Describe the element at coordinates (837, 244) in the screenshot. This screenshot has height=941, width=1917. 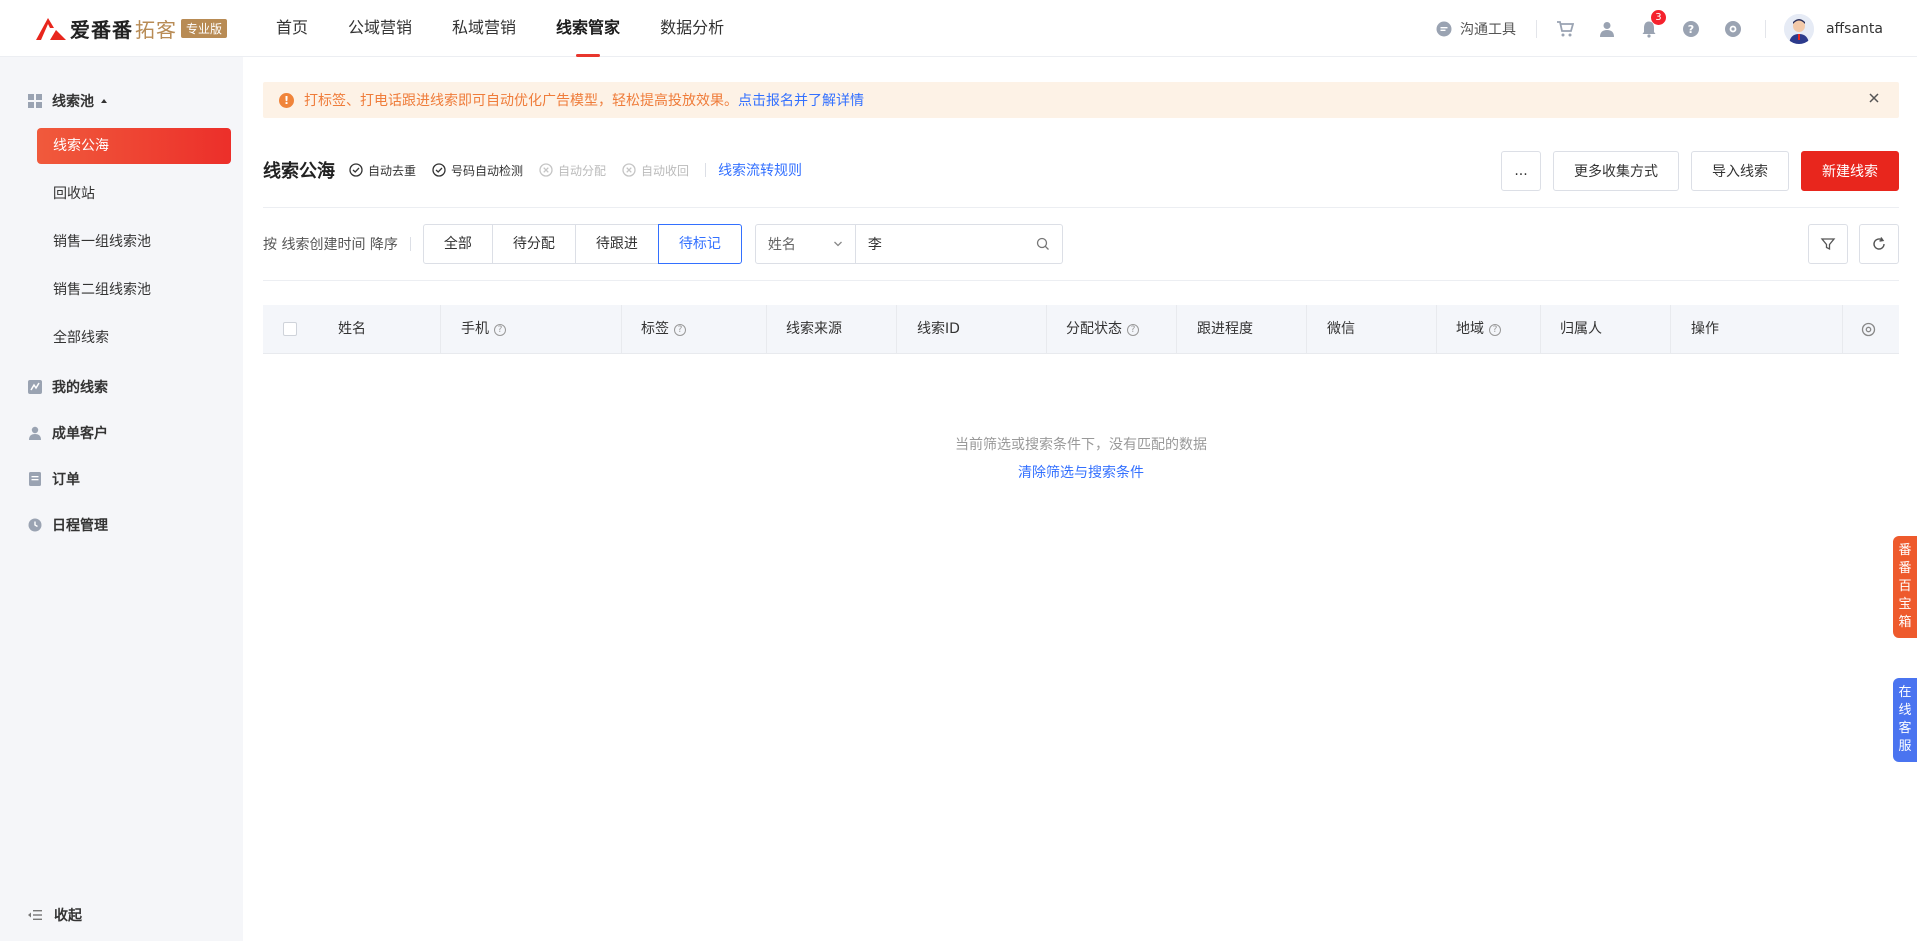
I see `chevron-down-icon` at that location.